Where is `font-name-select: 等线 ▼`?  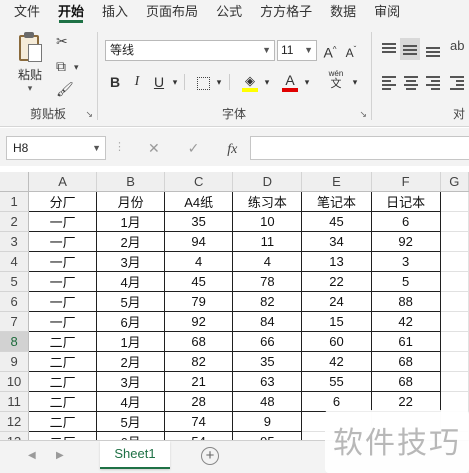
font-name-select: 等线 ▼ is located at coordinates (190, 50).